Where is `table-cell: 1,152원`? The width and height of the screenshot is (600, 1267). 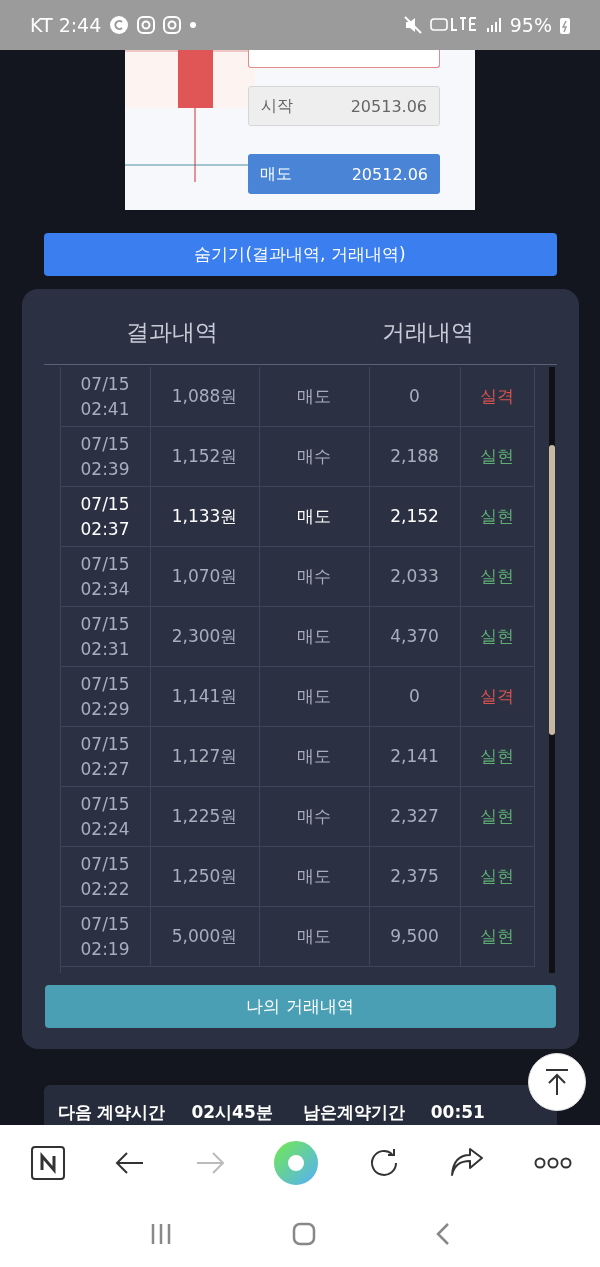 table-cell: 1,152원 is located at coordinates (205, 456).